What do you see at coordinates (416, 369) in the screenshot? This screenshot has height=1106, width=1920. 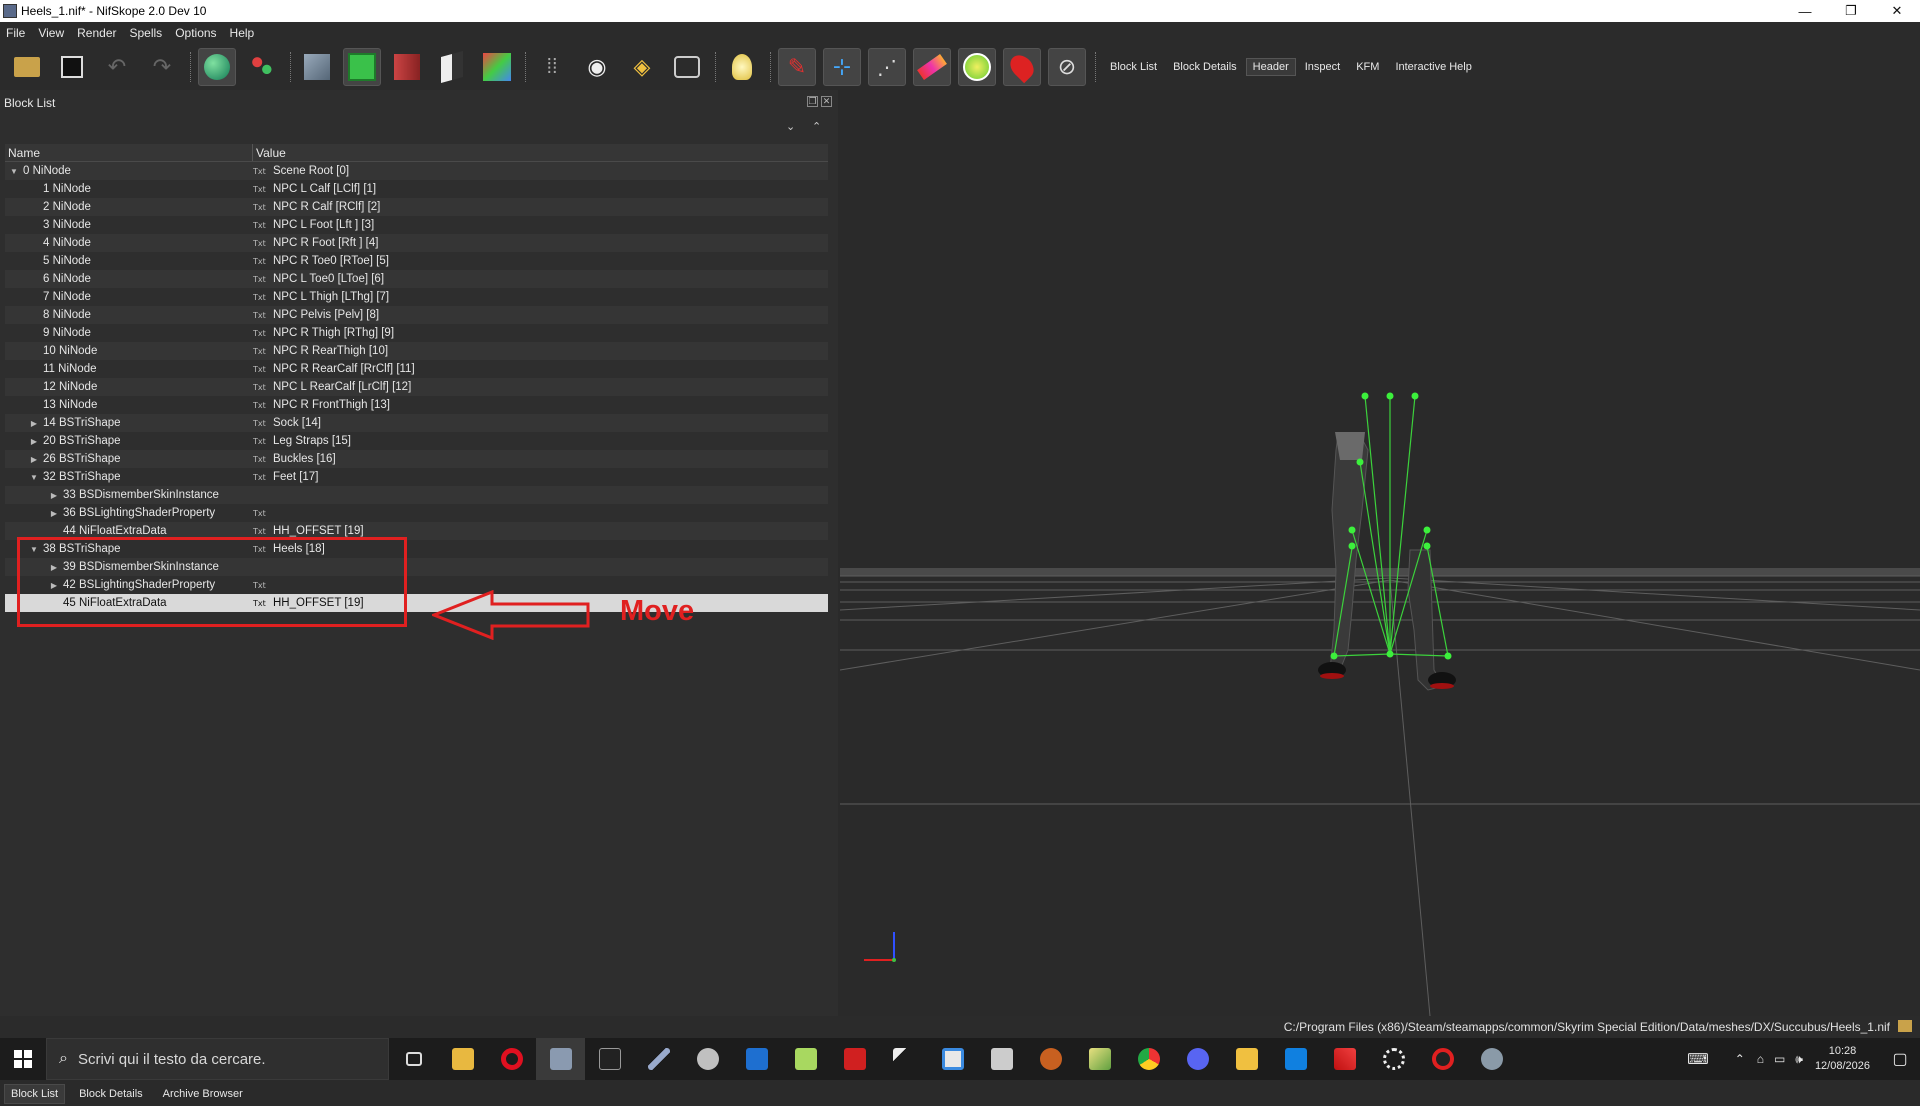 I see `tree-row: 11 NiNode Txt NPC R RearCalf [RrClf] [11]` at bounding box center [416, 369].